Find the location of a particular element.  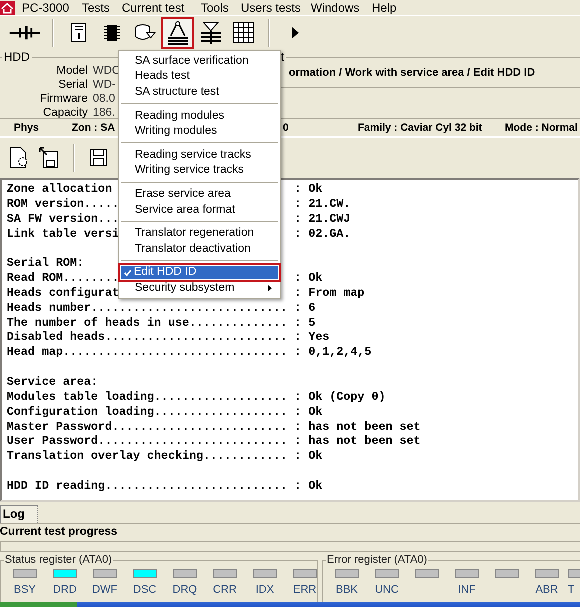

log-heading: Serial ROM: is located at coordinates (45, 264).